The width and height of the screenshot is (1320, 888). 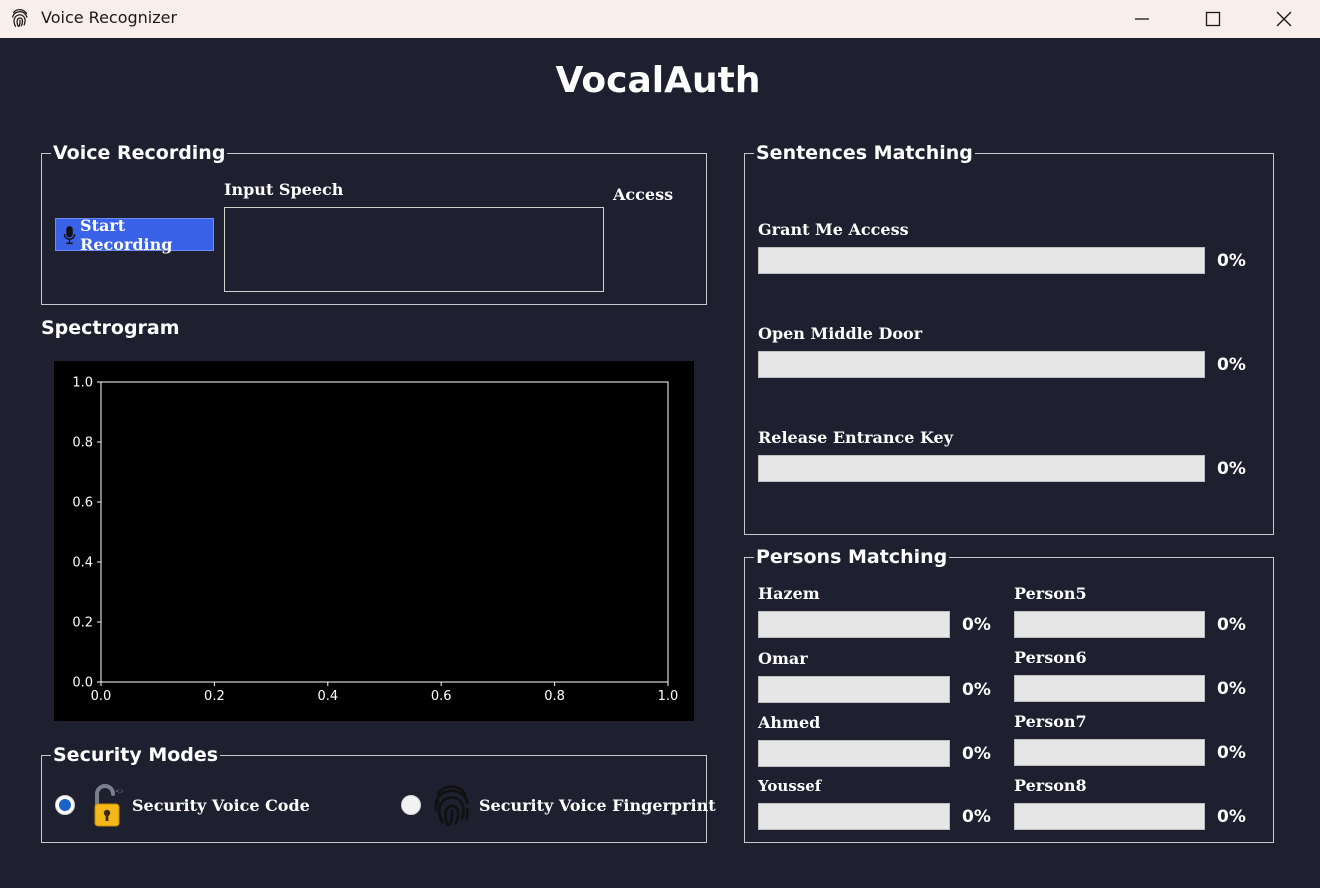 I want to click on voice-code-radio, so click(x=65, y=805).